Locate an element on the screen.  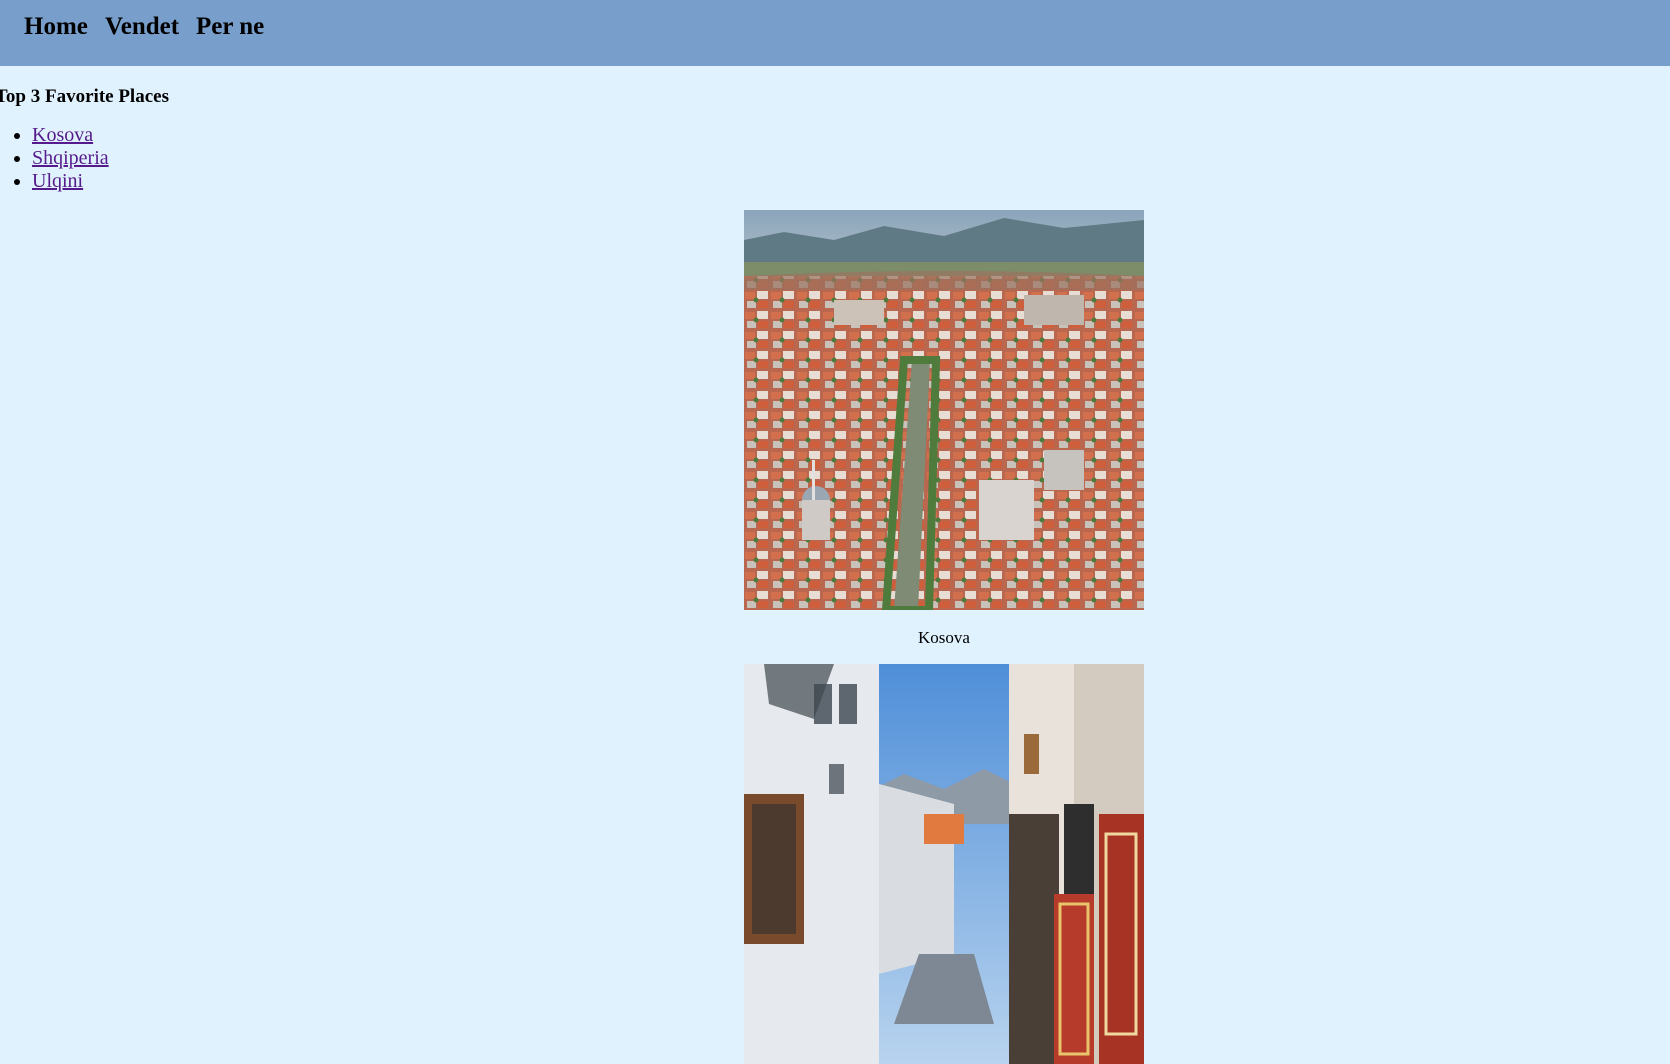
place-link-shqiperia: Shqiperia is located at coordinates (70, 158).